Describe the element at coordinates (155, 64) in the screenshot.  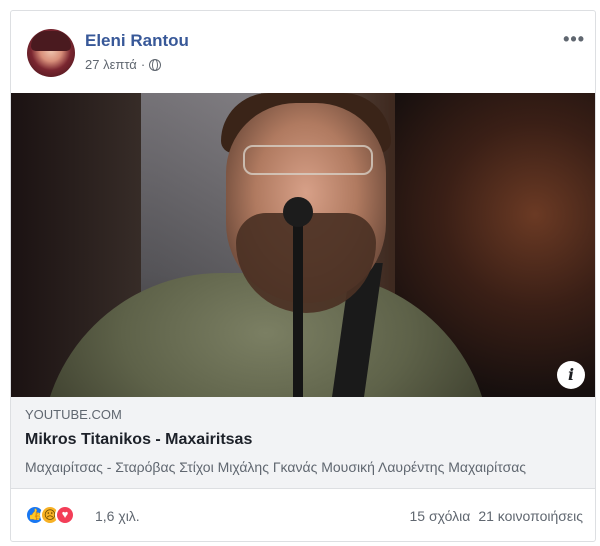
I see `globe-icon` at that location.